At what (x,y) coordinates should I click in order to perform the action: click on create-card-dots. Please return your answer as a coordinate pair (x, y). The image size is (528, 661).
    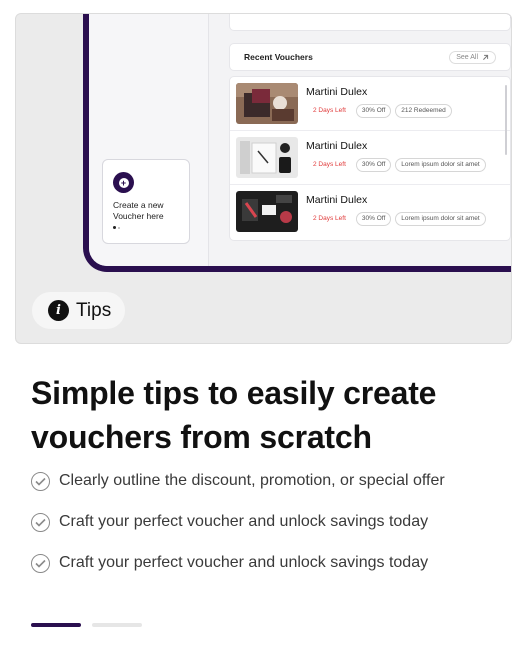
    Looking at the image, I should click on (146, 227).